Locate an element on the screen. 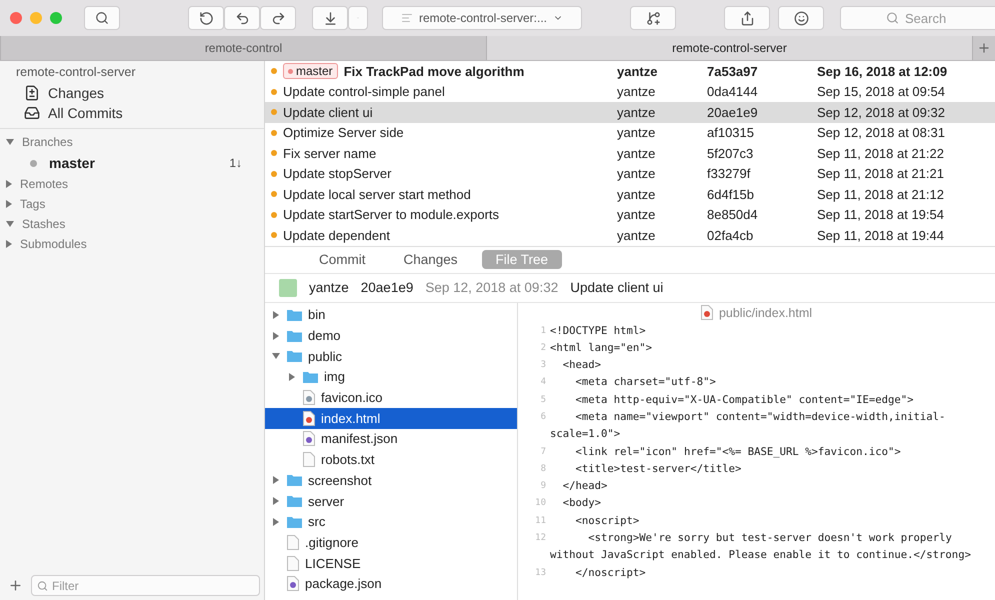 The width and height of the screenshot is (995, 600). code-line: <body> is located at coordinates (582, 504).